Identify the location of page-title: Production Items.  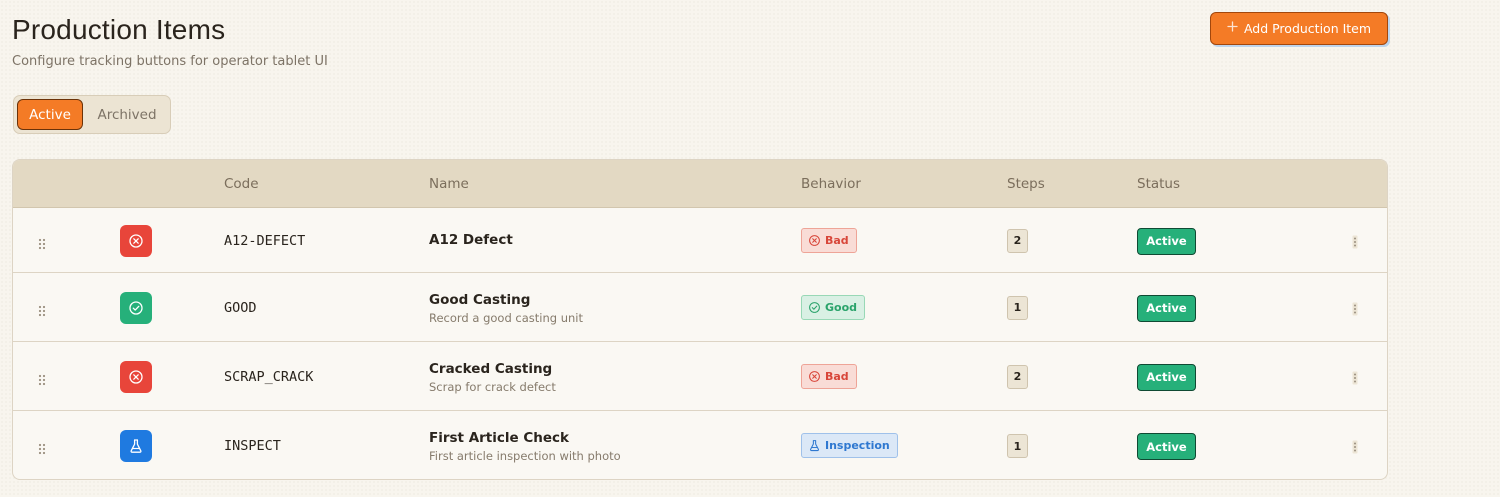
(119, 29).